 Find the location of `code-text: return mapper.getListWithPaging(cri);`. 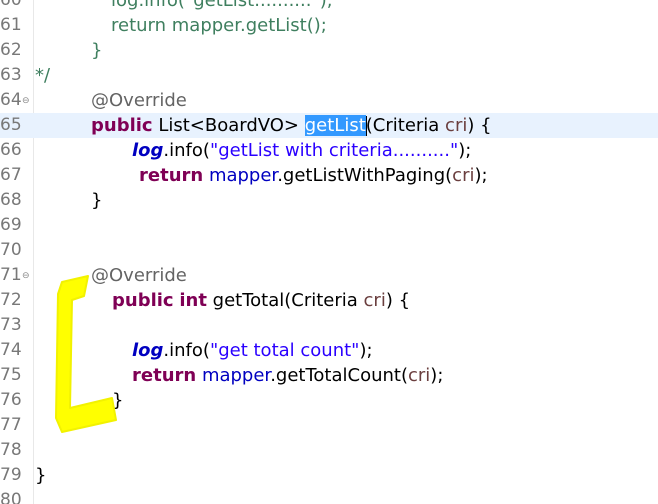

code-text: return mapper.getListWithPaging(cri); is located at coordinates (313, 175).